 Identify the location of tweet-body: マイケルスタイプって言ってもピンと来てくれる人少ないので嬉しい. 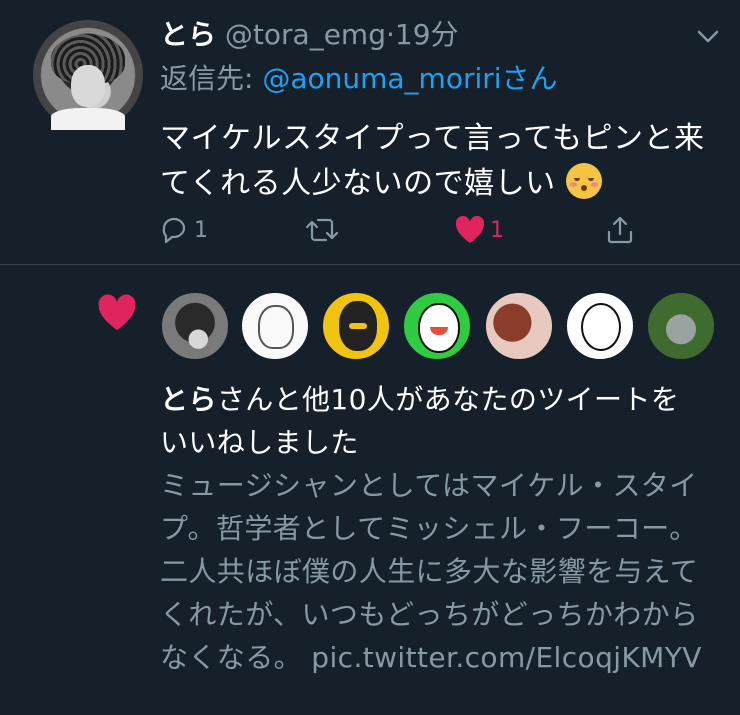
(440, 161).